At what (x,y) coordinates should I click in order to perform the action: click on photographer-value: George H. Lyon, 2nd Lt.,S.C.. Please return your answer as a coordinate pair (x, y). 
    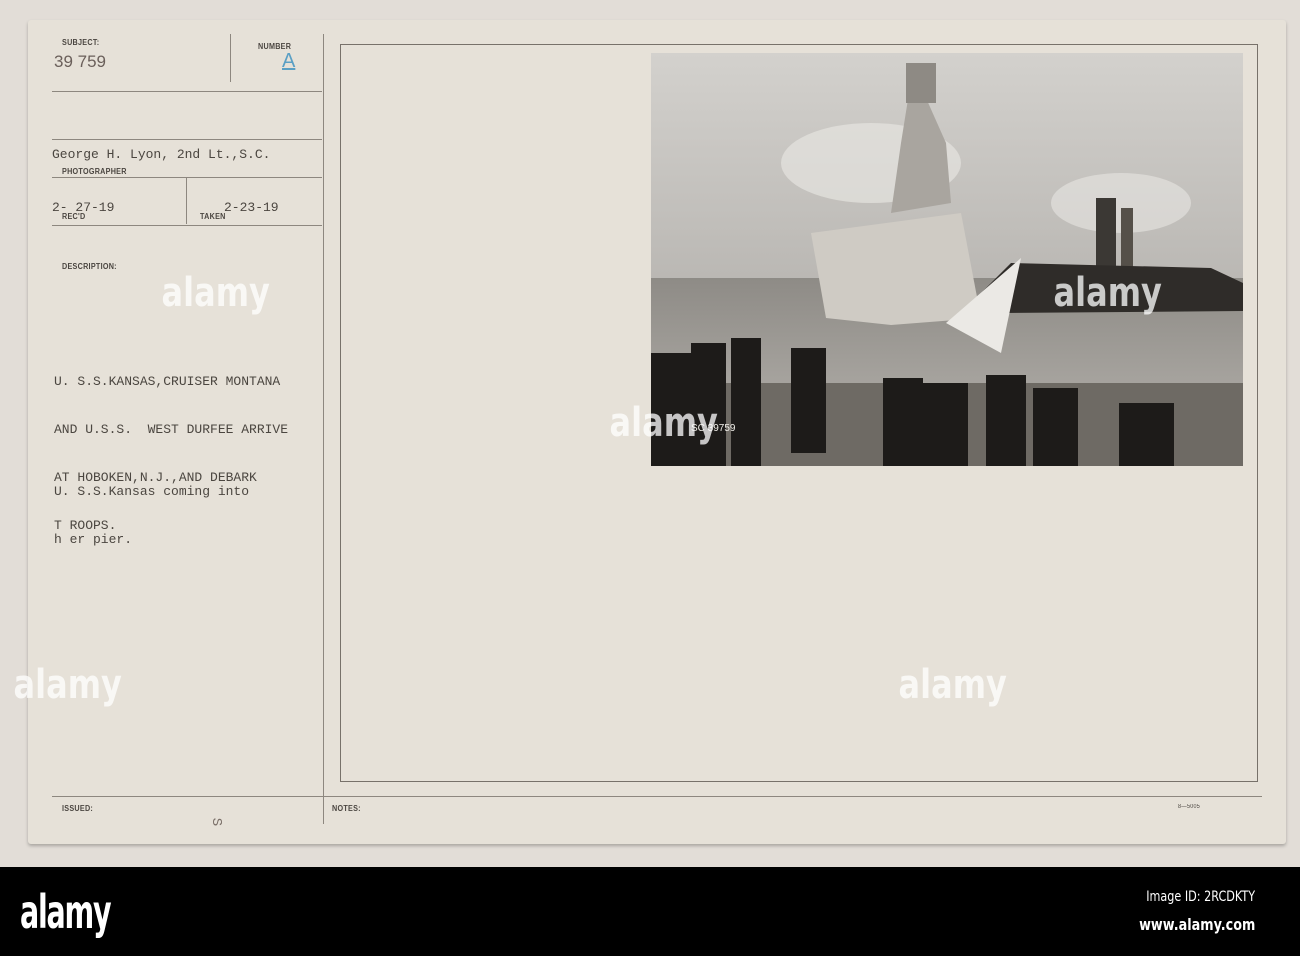
    Looking at the image, I should click on (161, 154).